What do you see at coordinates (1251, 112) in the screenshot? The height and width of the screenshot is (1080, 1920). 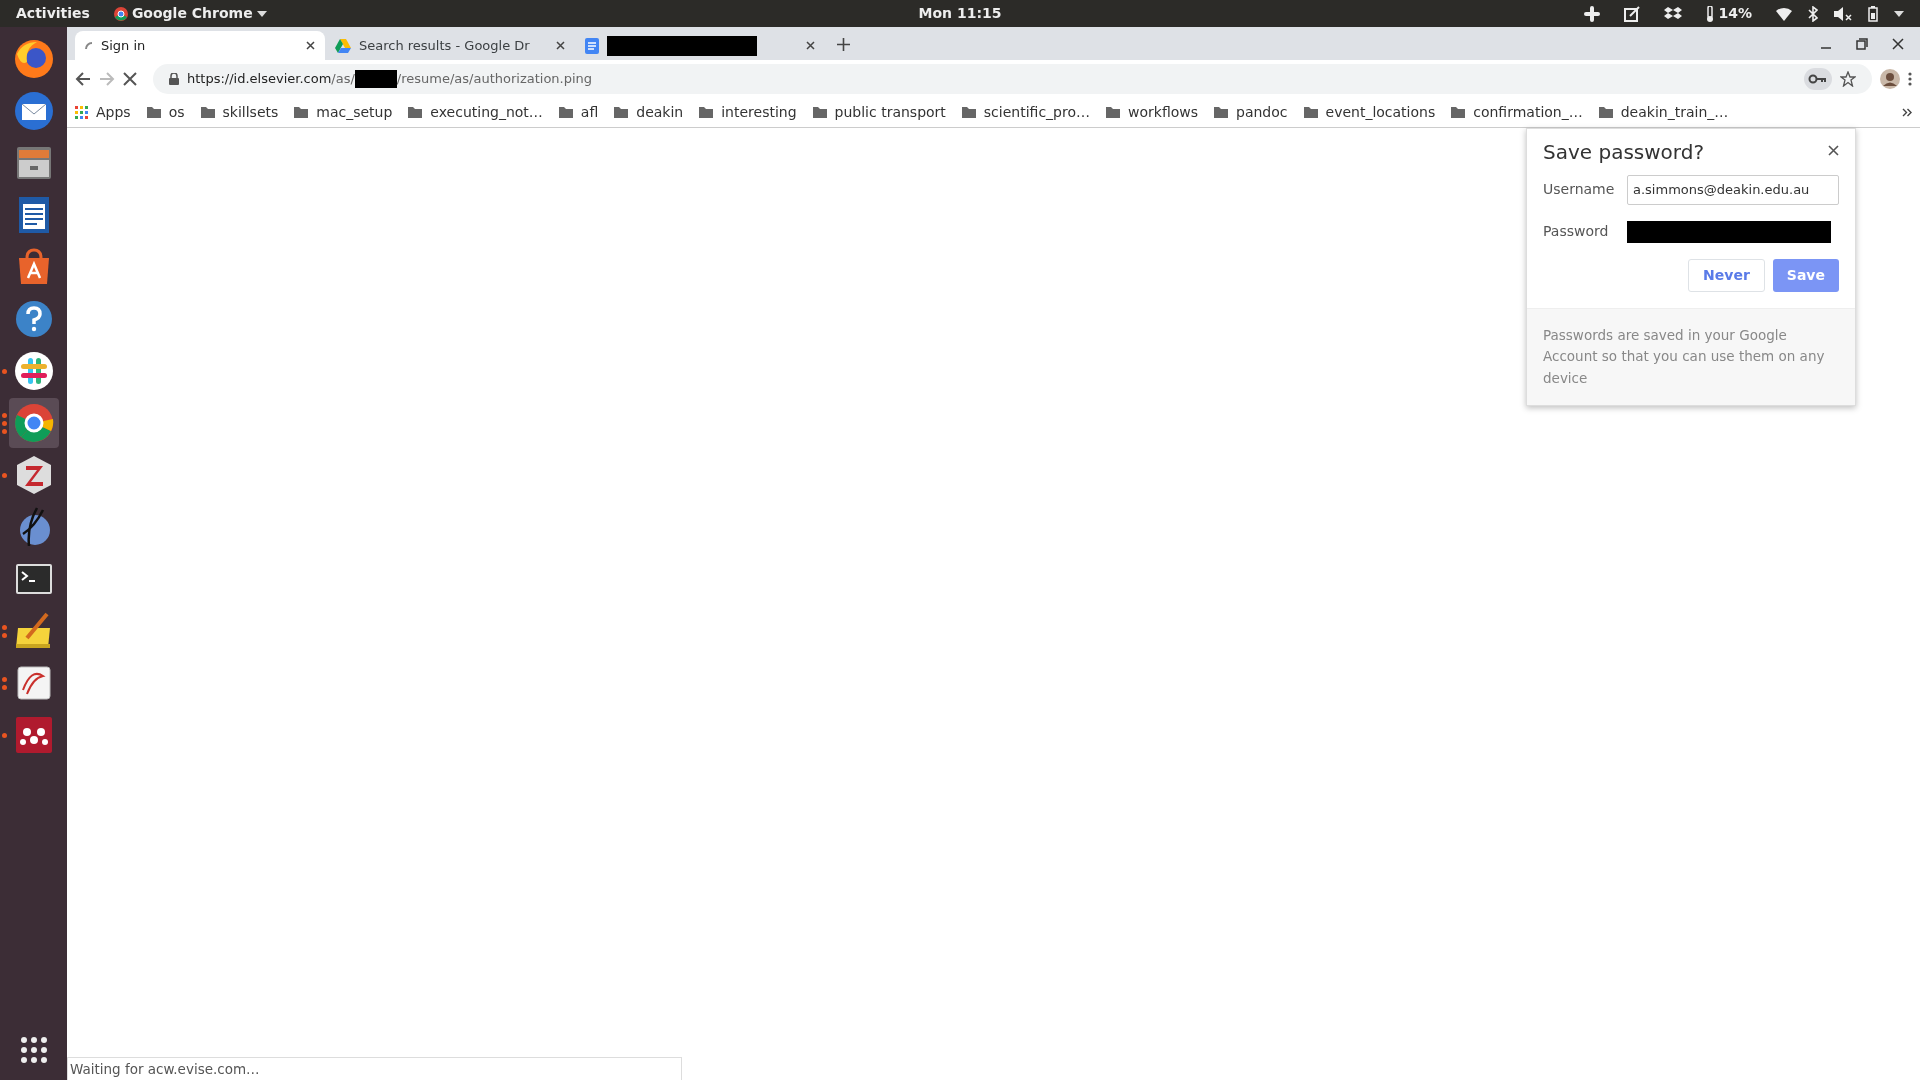 I see `bookmark-item: pandoc` at bounding box center [1251, 112].